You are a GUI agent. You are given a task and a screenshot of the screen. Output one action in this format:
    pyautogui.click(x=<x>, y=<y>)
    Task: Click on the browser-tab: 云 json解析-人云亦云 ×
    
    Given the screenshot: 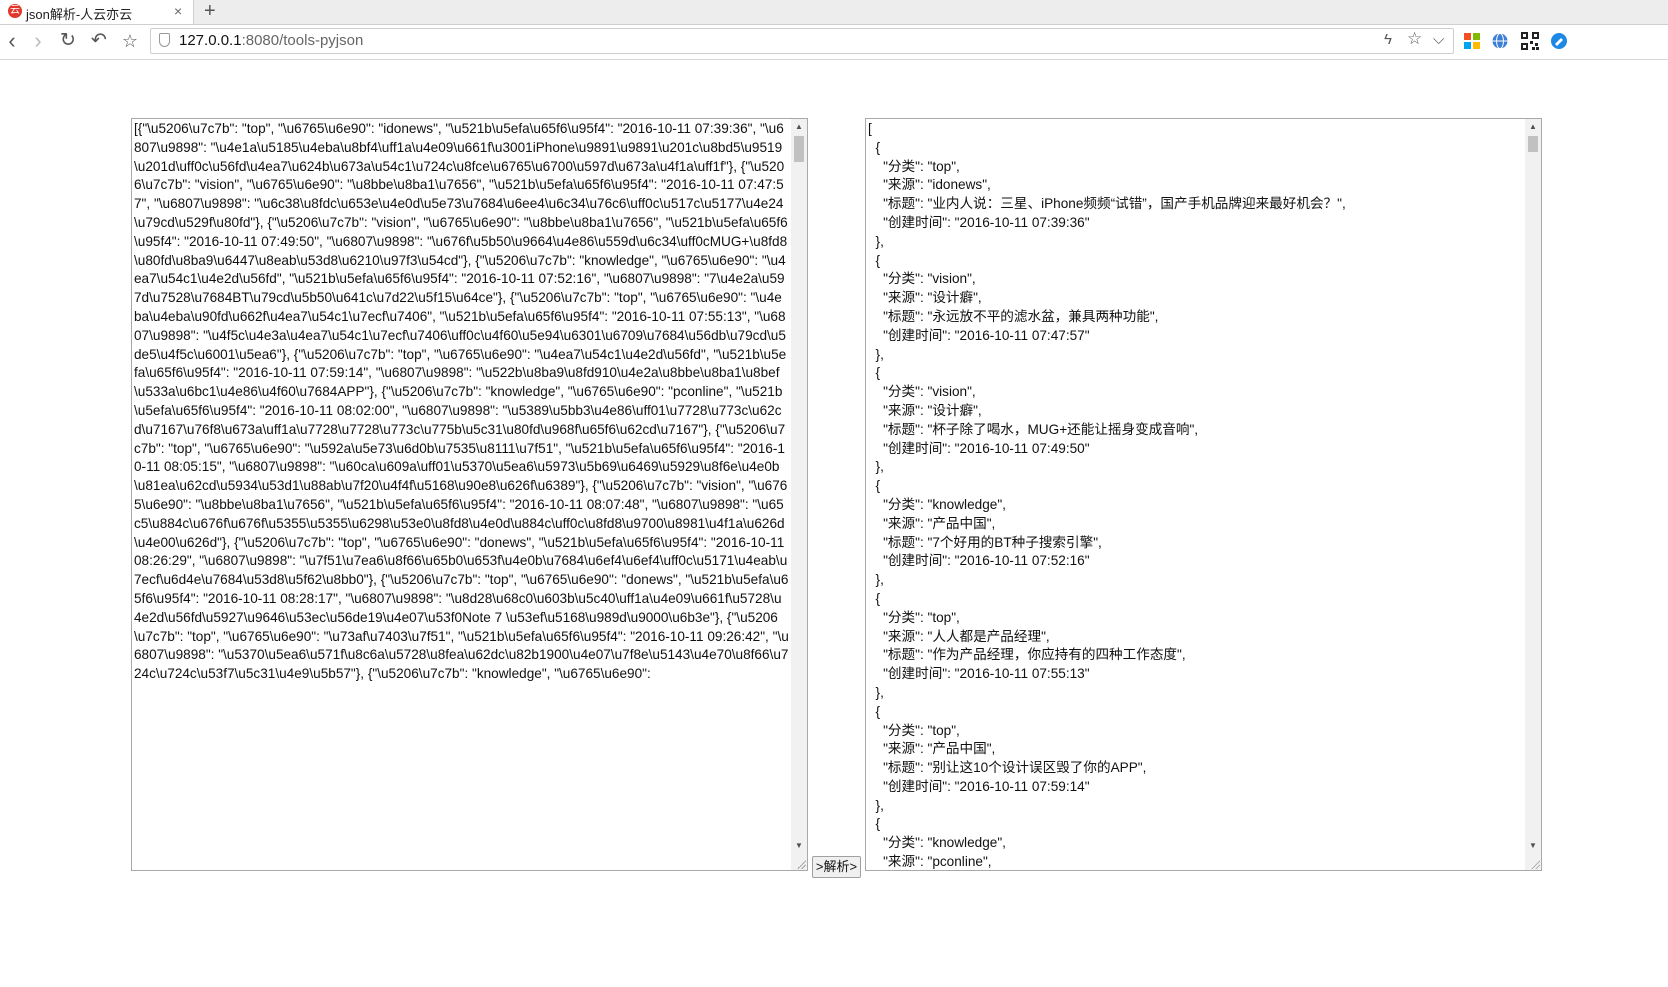 What is the action you would take?
    pyautogui.click(x=97, y=12)
    